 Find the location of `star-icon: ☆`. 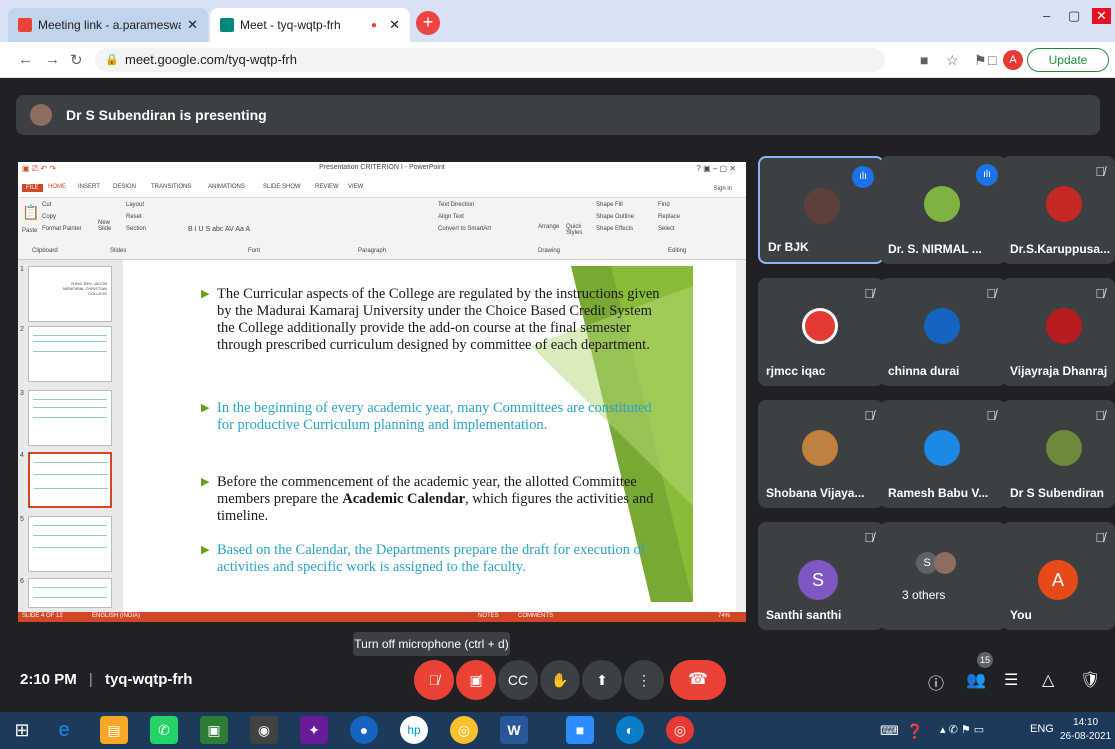

star-icon: ☆ is located at coordinates (952, 60).